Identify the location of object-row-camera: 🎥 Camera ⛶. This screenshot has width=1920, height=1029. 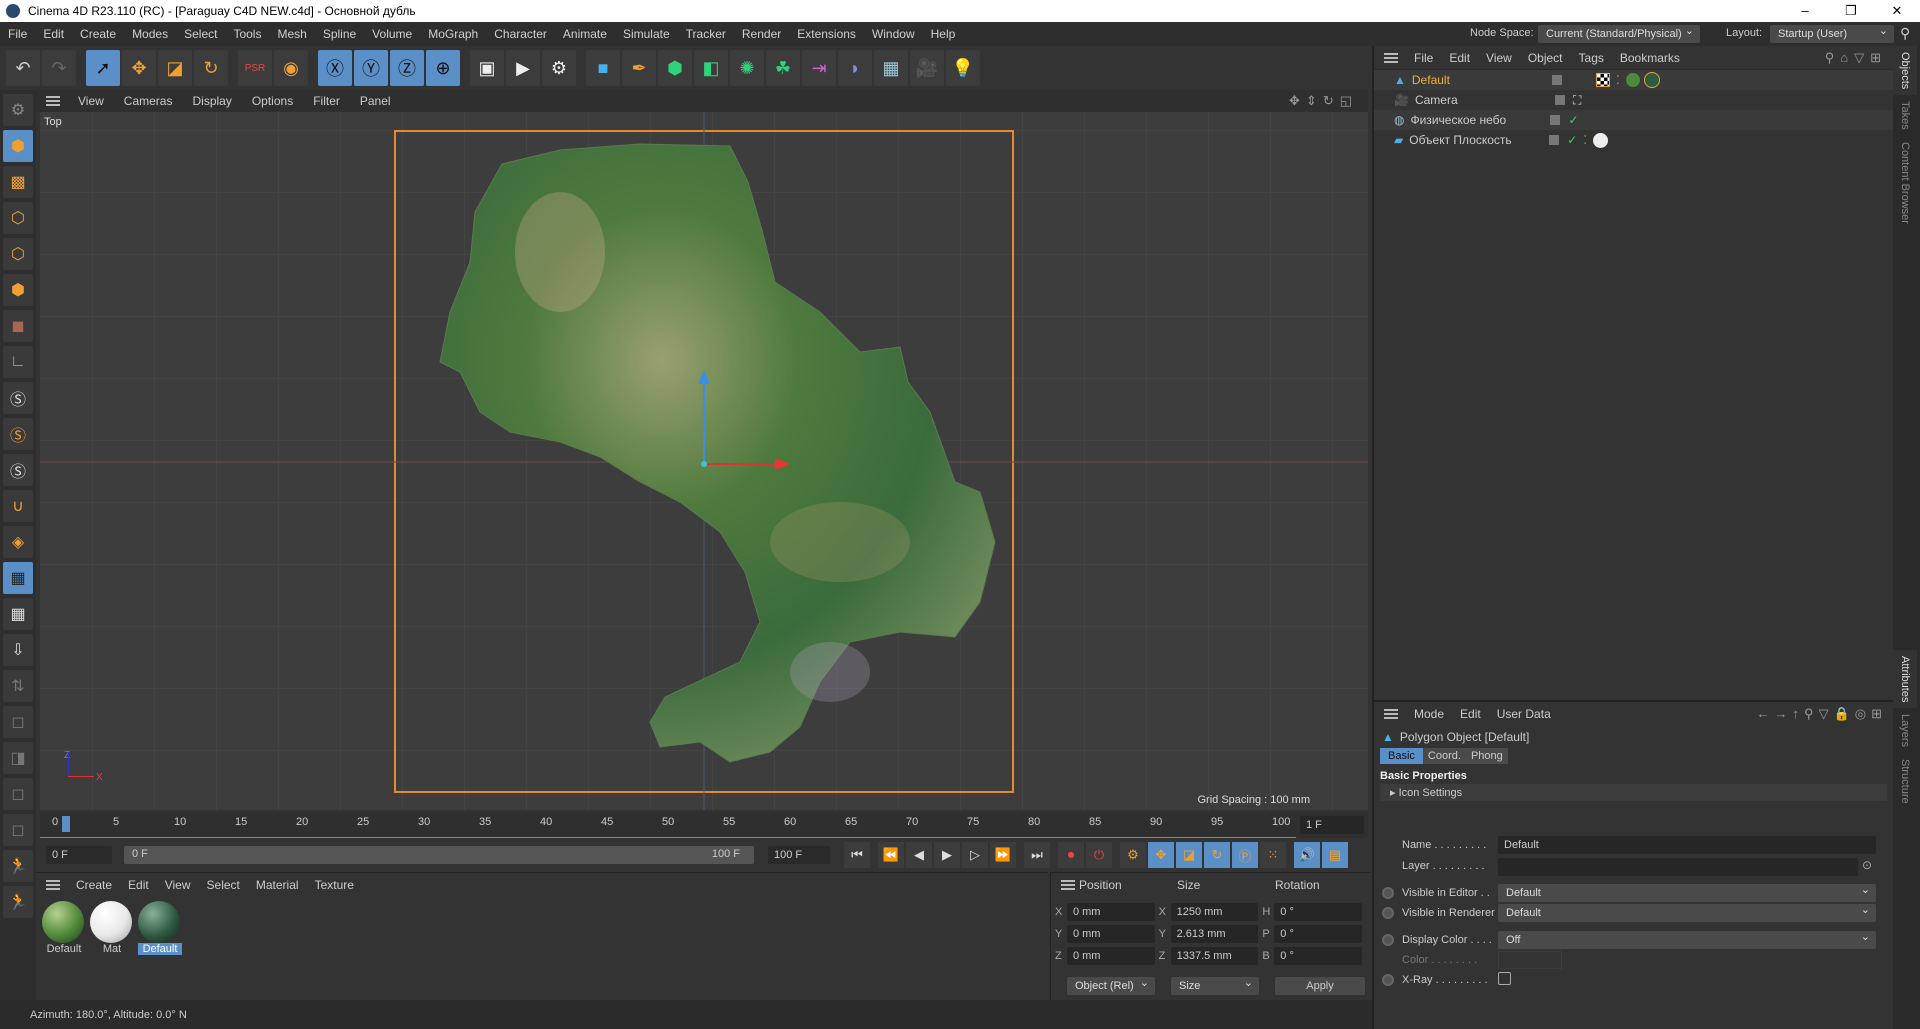
(1633, 100).